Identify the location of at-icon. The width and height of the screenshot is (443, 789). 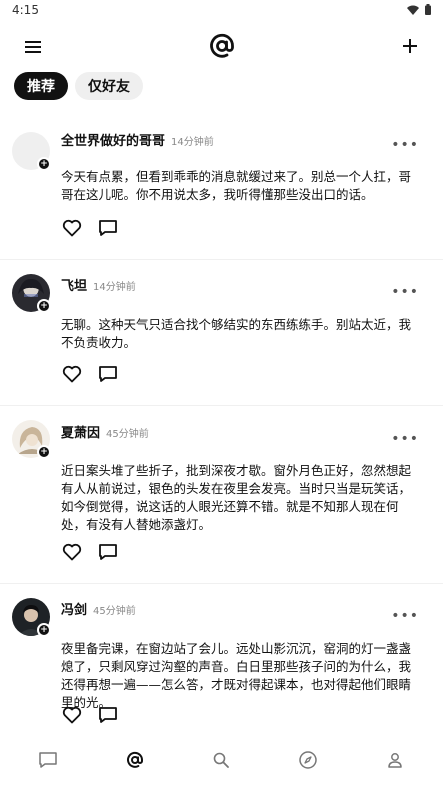
(134, 759).